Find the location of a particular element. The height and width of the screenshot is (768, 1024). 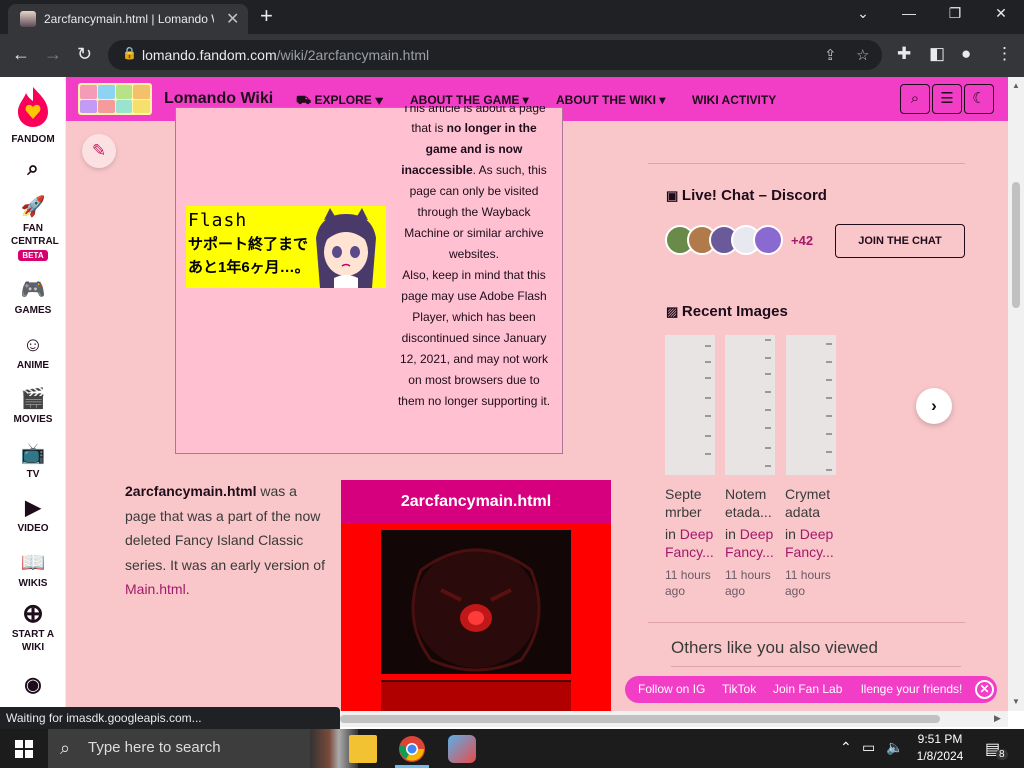

browser-tab: 2arcfancymain.html | Lomando Wiki ✕ is located at coordinates (128, 19).